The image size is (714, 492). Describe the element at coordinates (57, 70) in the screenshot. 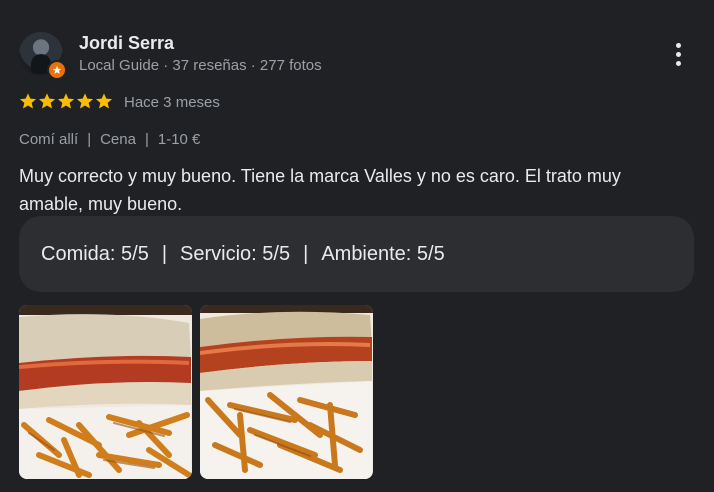

I see `local-guide-badge-icon` at that location.